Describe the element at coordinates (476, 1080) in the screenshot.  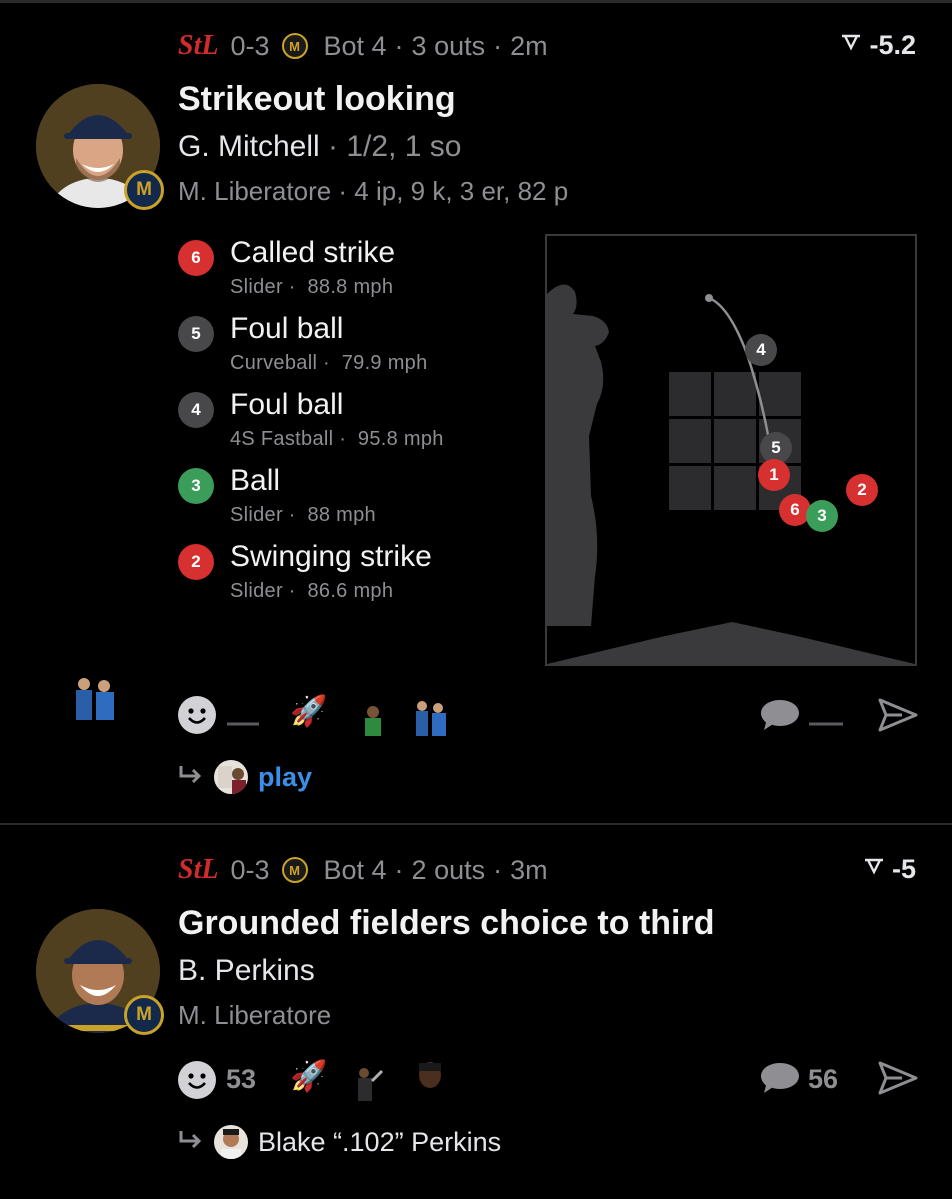
I see `post-actions: 53 🚀 56` at that location.